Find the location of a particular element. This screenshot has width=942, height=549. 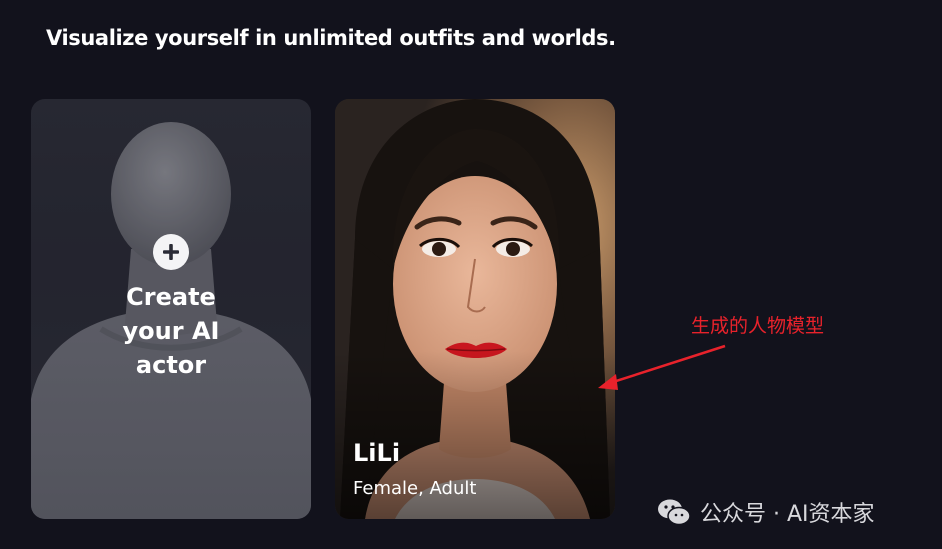

actor-meta: Female, Adult is located at coordinates (415, 488).